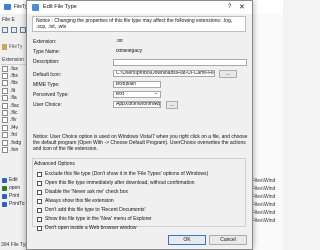 This screenshot has width=320, height=250. What do you see at coordinates (79, 201) in the screenshot?
I see `option-label: Always show this file extension` at bounding box center [79, 201].